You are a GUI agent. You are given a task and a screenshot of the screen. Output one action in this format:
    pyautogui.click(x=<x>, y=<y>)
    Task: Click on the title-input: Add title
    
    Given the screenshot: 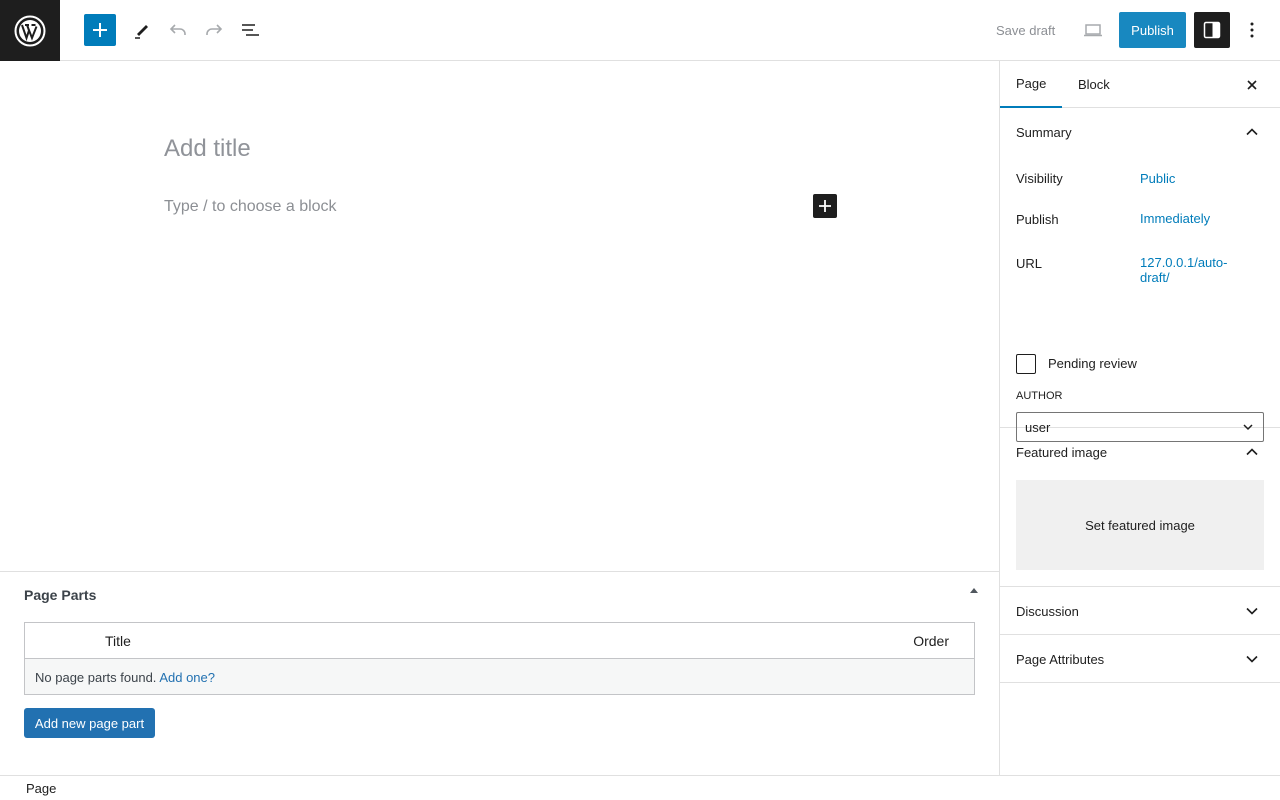 What is the action you would take?
    pyautogui.click(x=207, y=149)
    